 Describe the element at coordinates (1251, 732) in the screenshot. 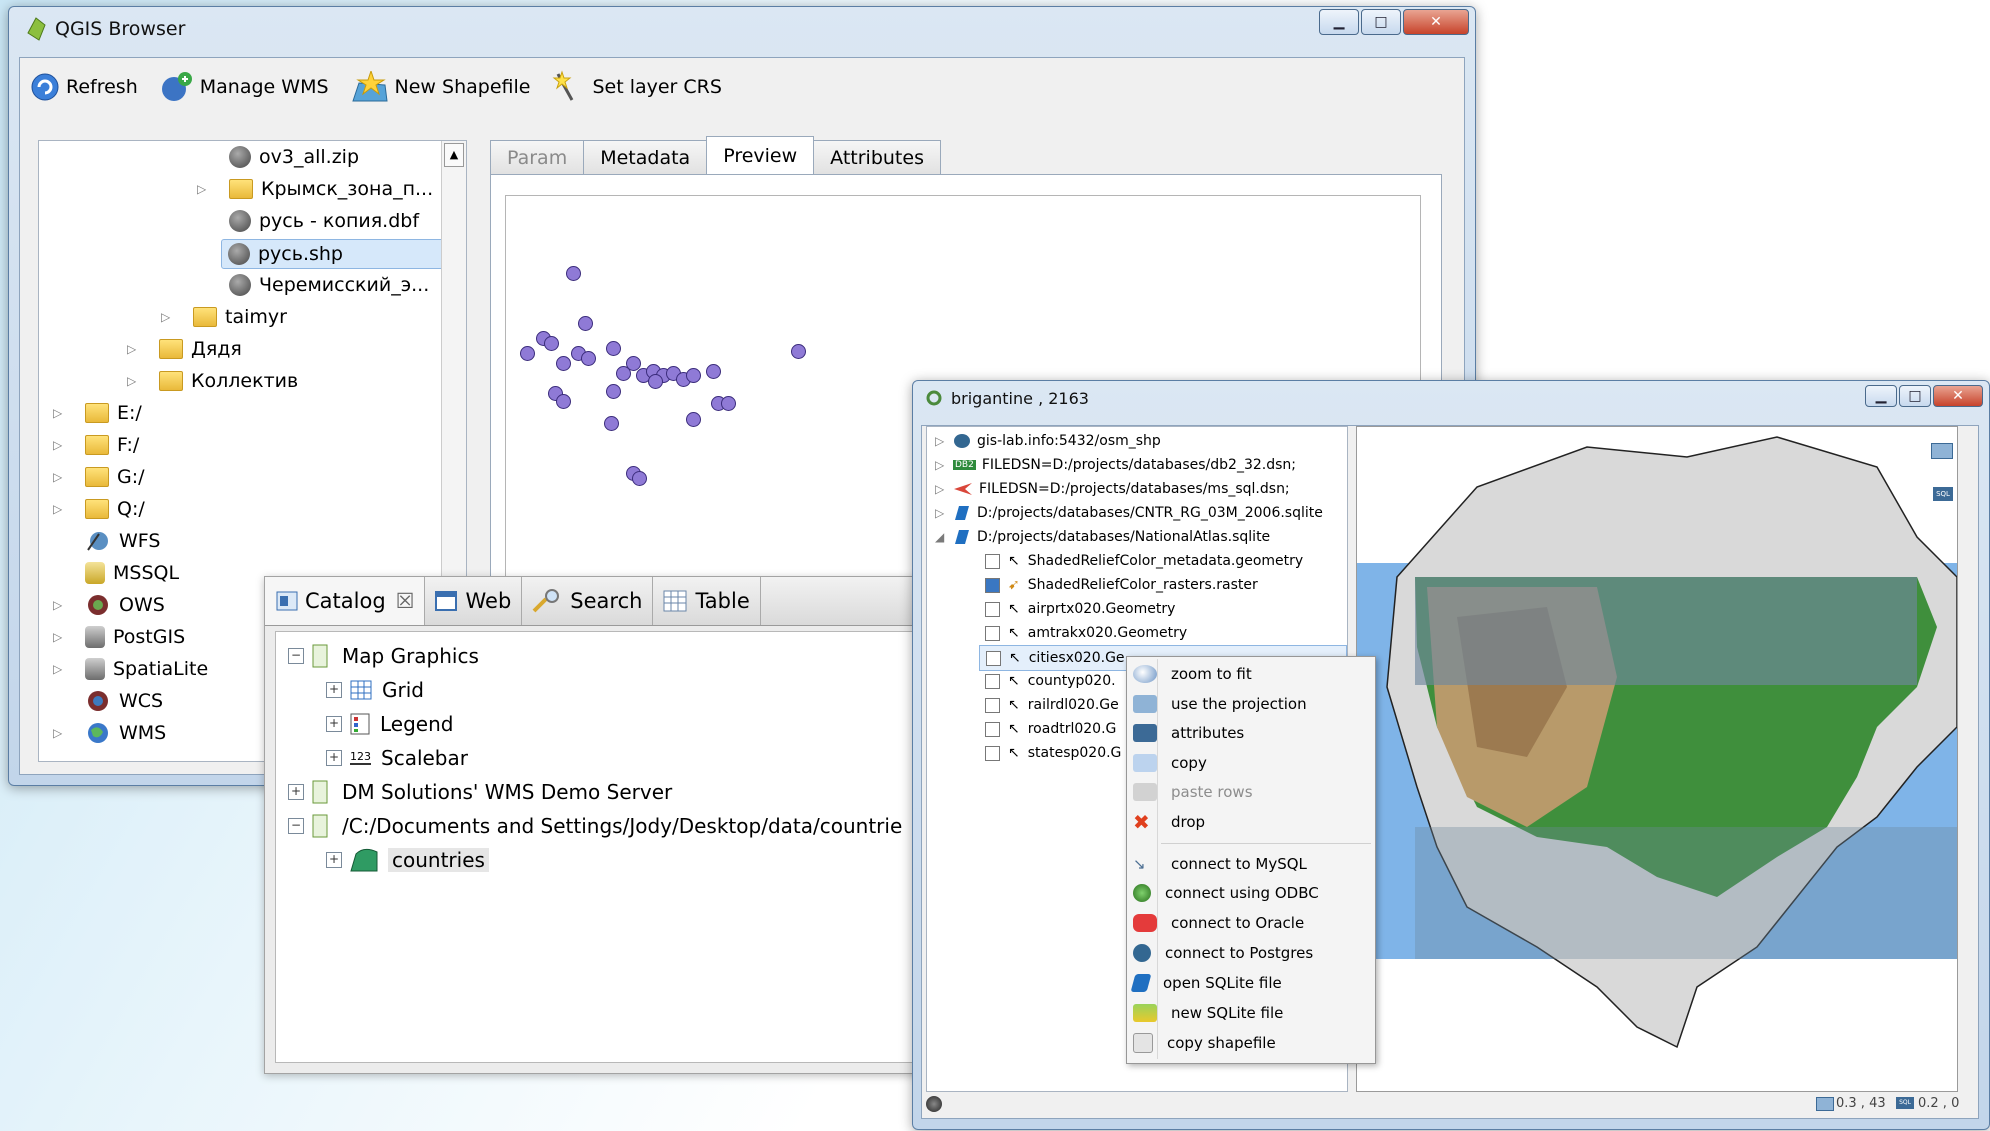

I see `menu-attributes: attributes` at that location.